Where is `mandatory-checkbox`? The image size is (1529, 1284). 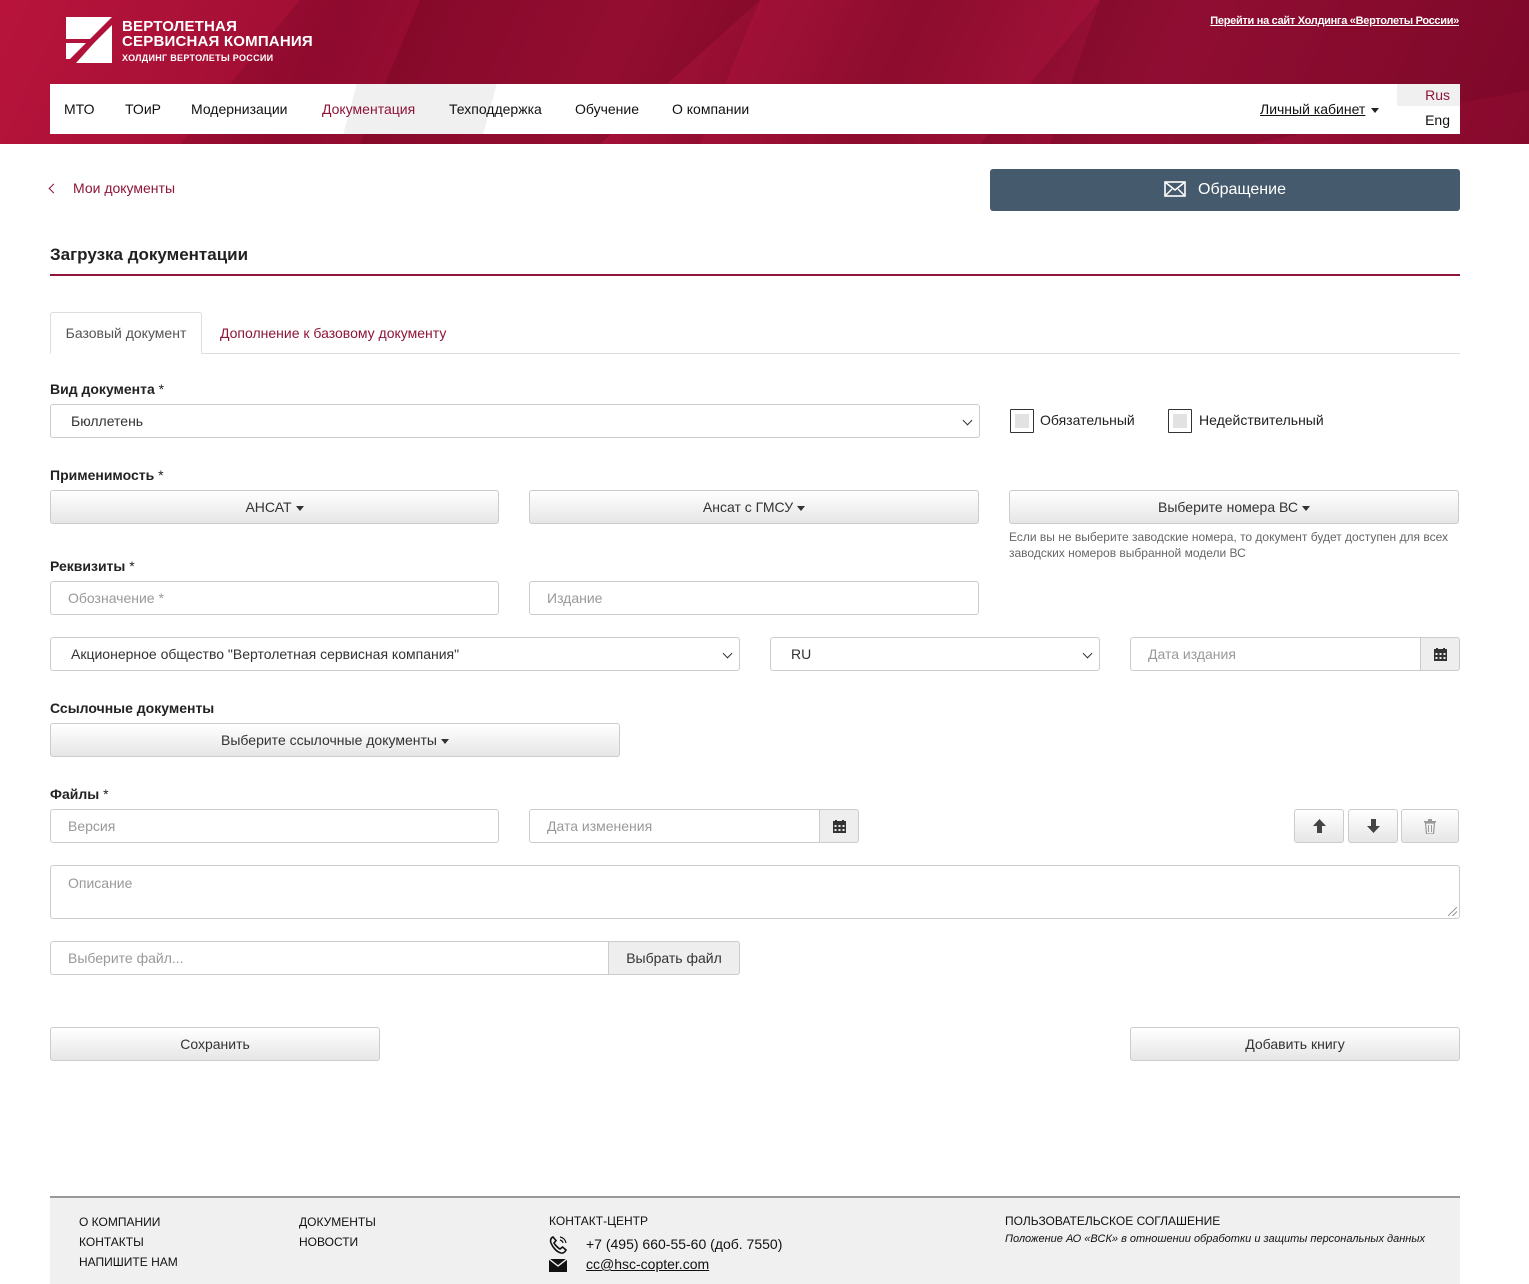
mandatory-checkbox is located at coordinates (1022, 421).